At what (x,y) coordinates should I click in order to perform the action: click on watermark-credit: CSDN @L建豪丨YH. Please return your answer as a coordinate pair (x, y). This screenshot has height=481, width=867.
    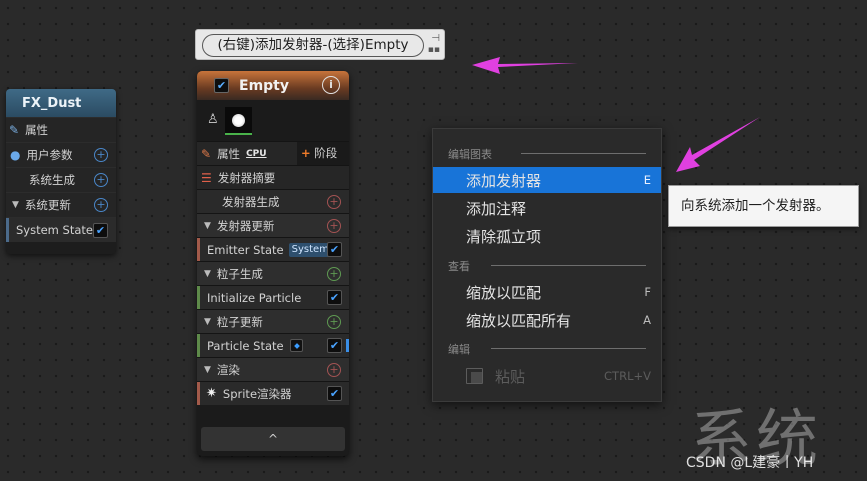
    Looking at the image, I should click on (750, 463).